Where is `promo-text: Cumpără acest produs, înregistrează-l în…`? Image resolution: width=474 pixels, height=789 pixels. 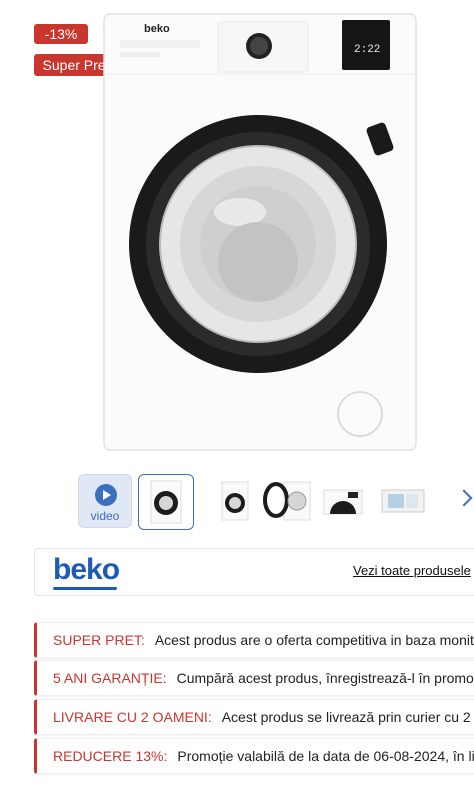
promo-text: Cumpără acest produs, înregistrează-l în… is located at coordinates (325, 678).